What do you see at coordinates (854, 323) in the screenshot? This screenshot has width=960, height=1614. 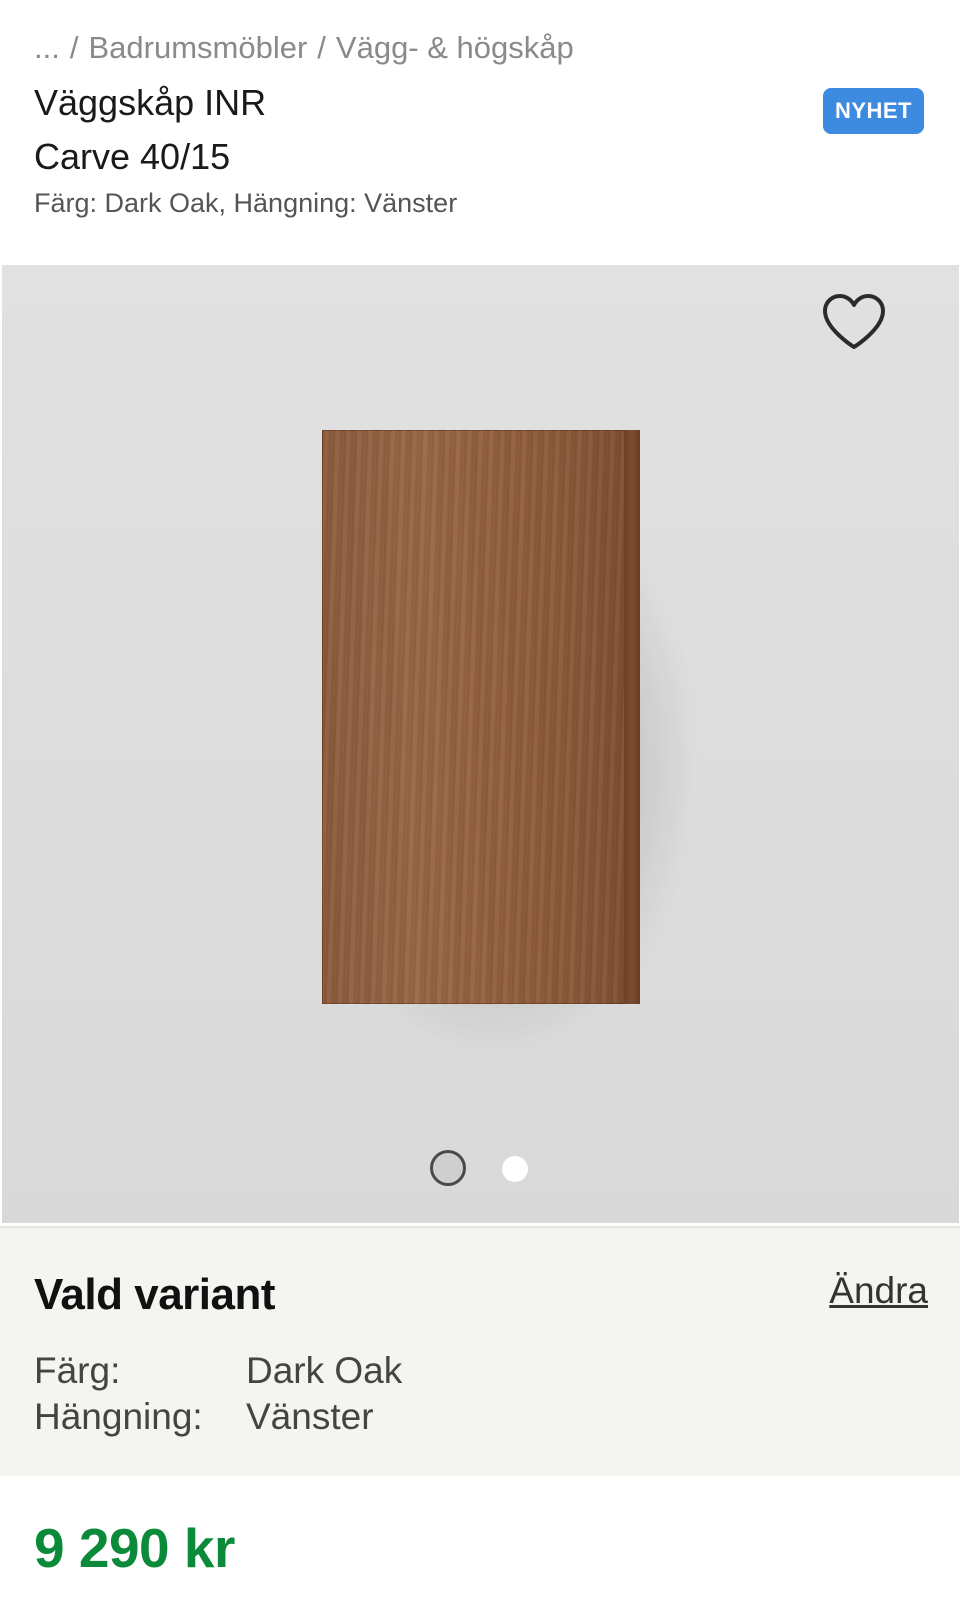 I see `heart-outline-icon` at bounding box center [854, 323].